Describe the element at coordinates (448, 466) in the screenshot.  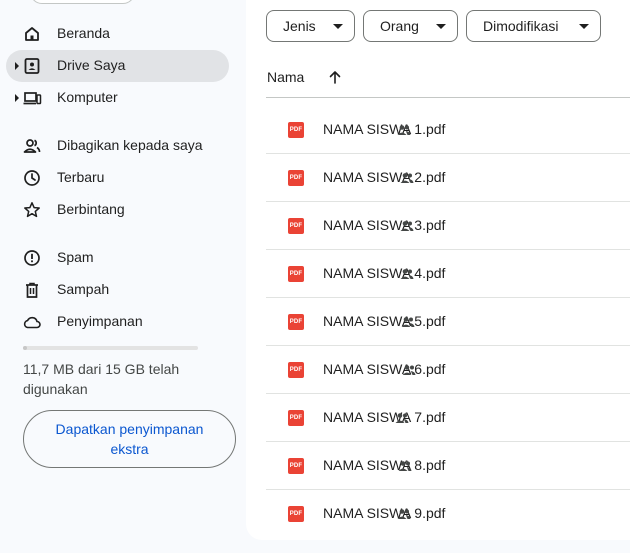
I see `file-row: PDF NAMA SISWA 8.pdf` at that location.